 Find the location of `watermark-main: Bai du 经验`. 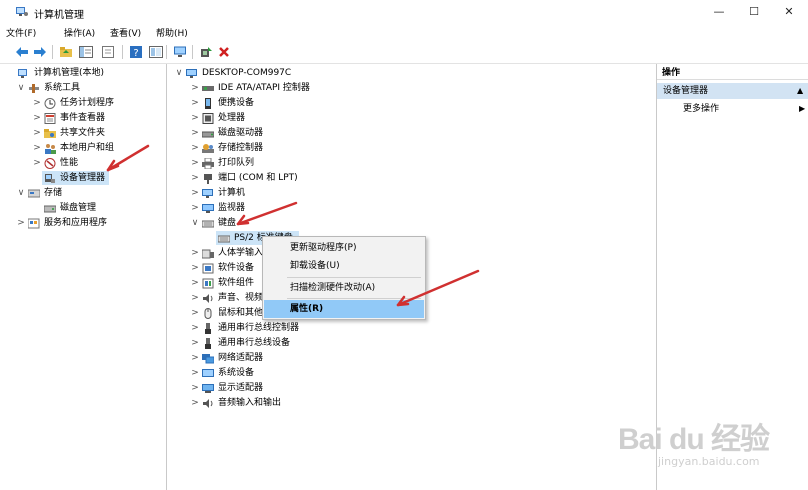

watermark-main: Bai du 经验 is located at coordinates (694, 439).